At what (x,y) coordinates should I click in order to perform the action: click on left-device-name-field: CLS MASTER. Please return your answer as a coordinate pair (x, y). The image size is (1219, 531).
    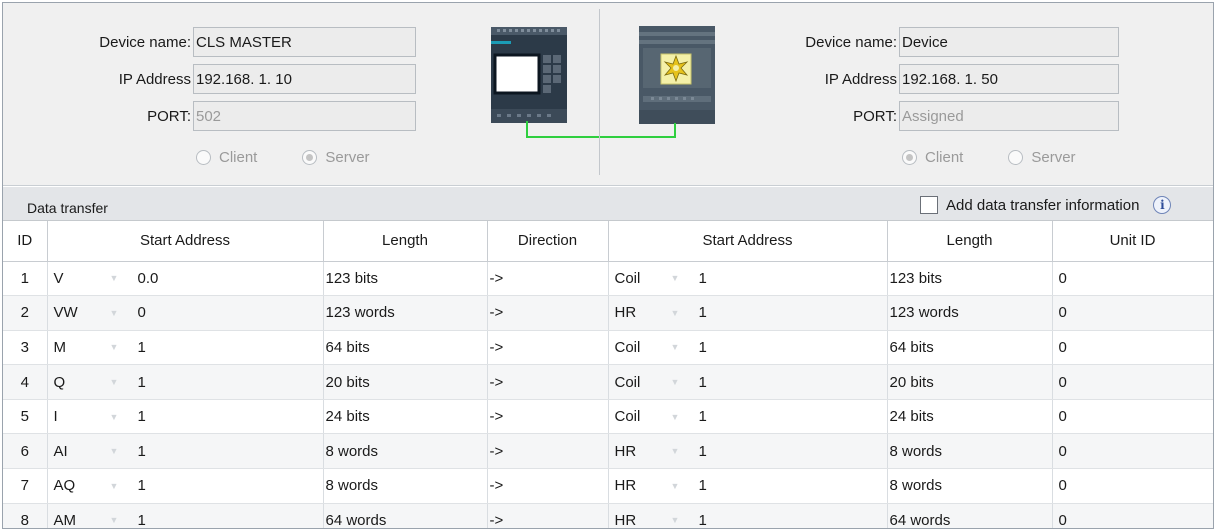
    Looking at the image, I should click on (304, 42).